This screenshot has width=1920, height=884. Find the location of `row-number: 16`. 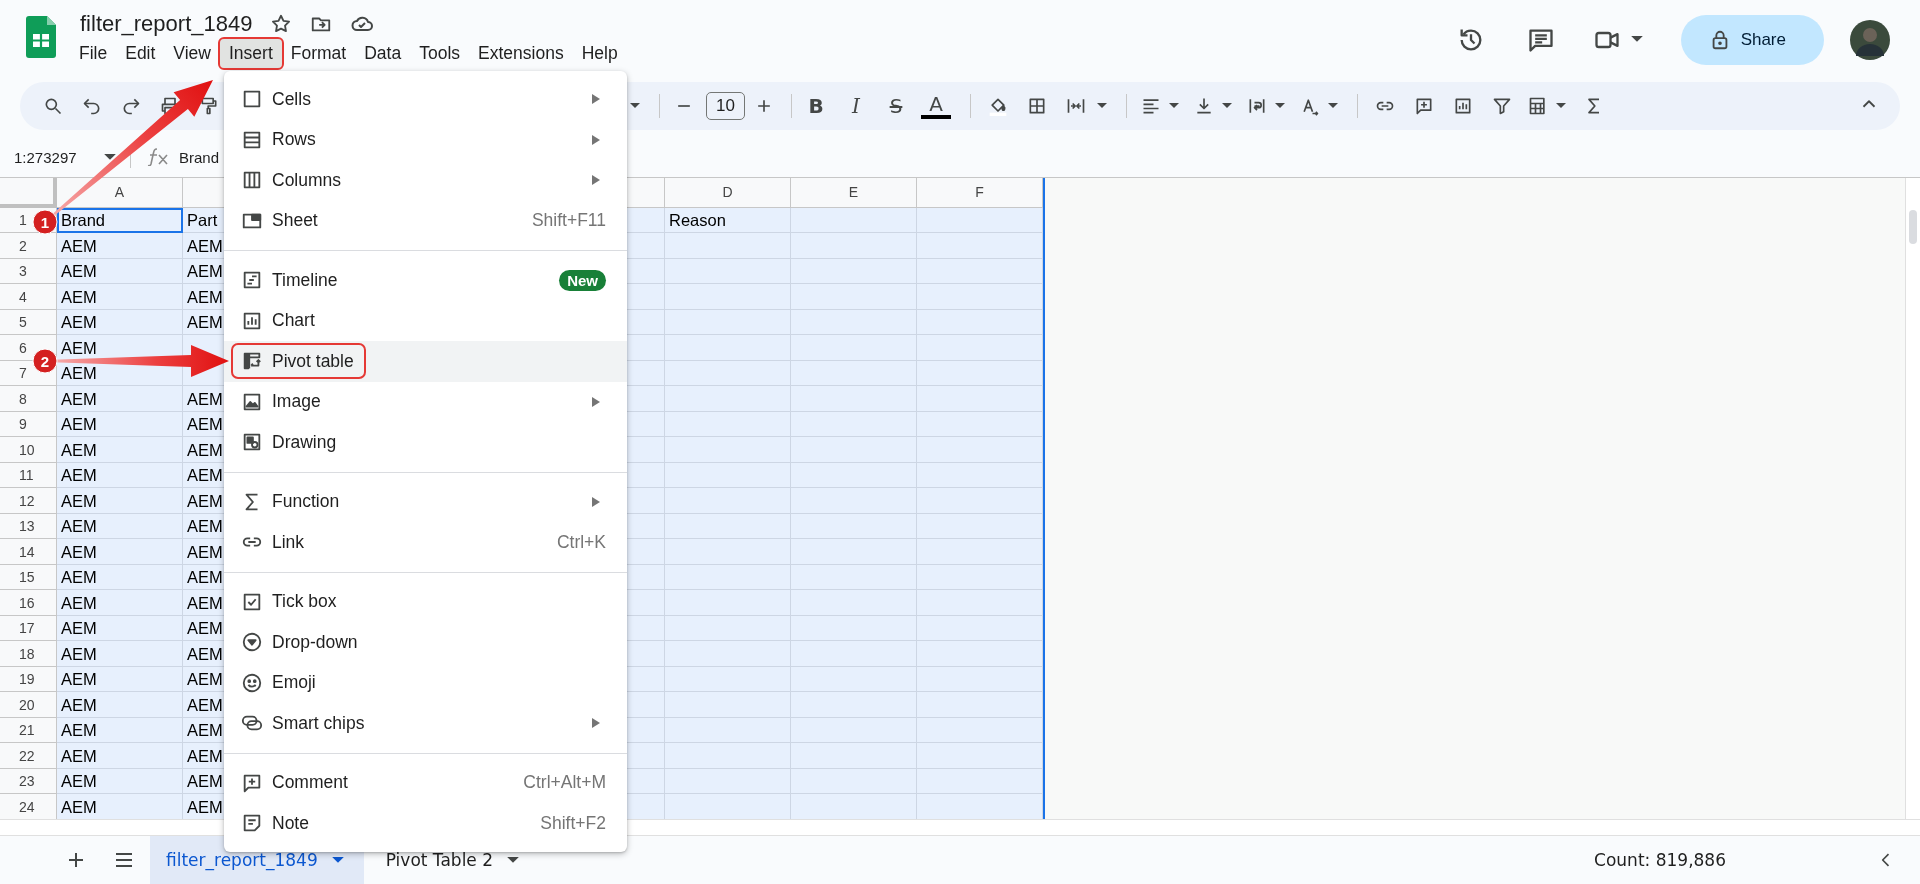

row-number: 16 is located at coordinates (27, 602).